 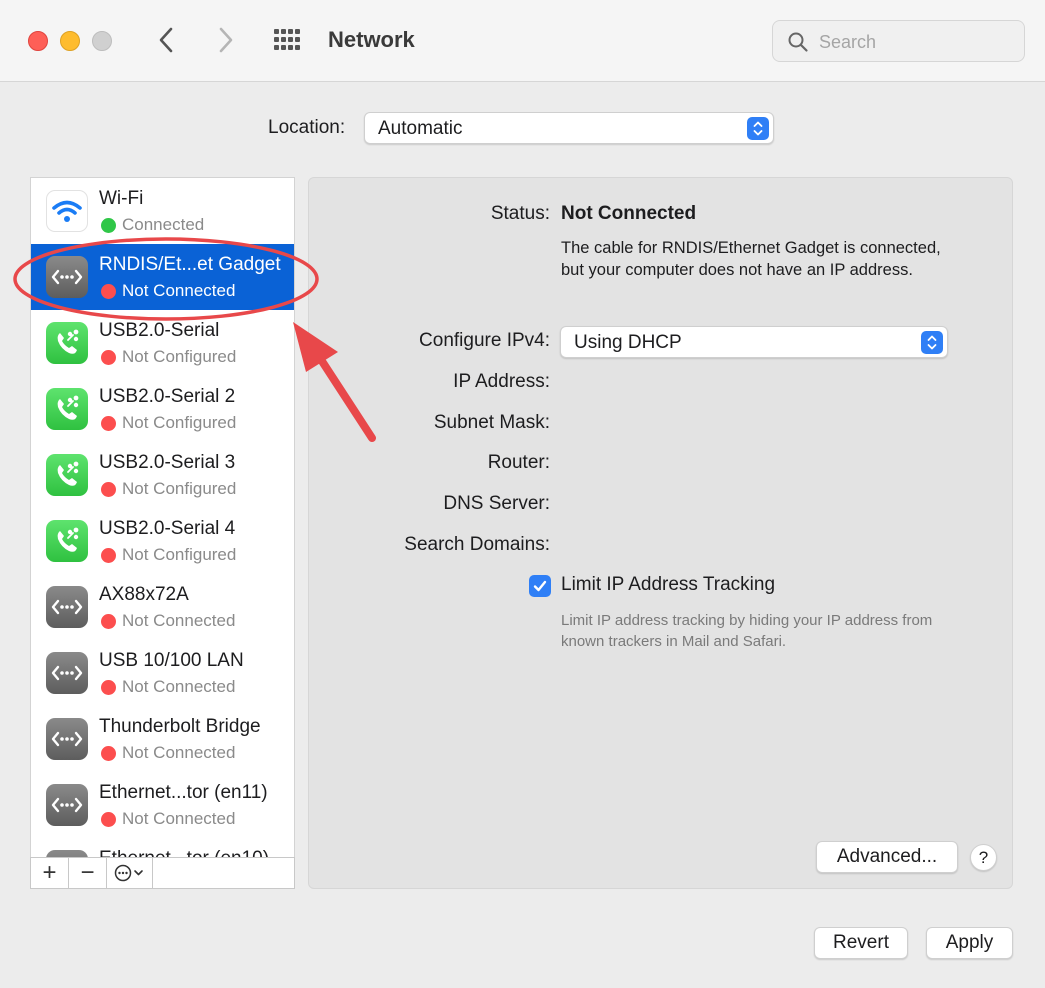 I want to click on close-window-button, so click(x=38, y=41).